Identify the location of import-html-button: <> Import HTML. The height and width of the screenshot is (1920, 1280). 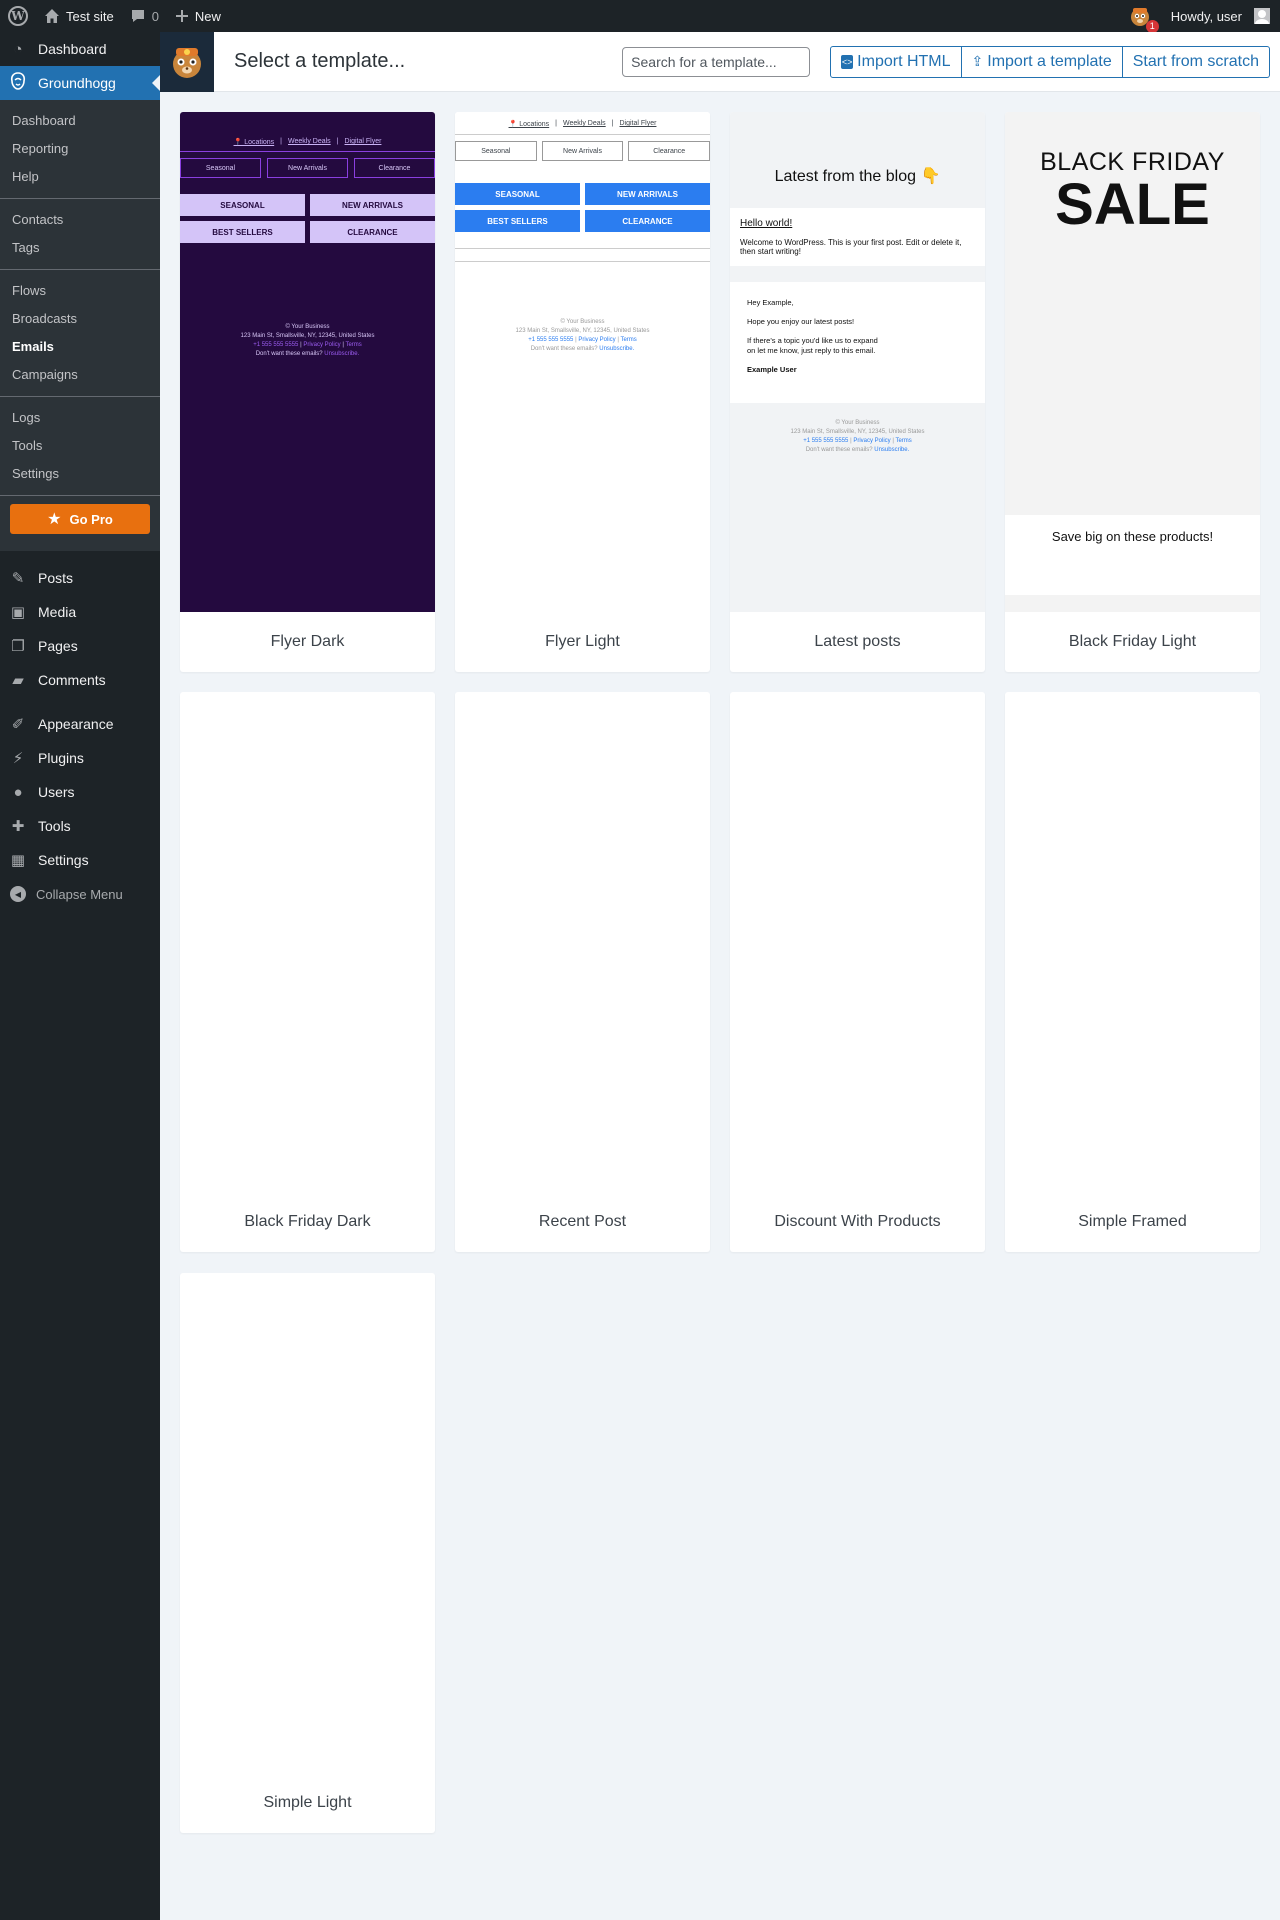
(896, 61).